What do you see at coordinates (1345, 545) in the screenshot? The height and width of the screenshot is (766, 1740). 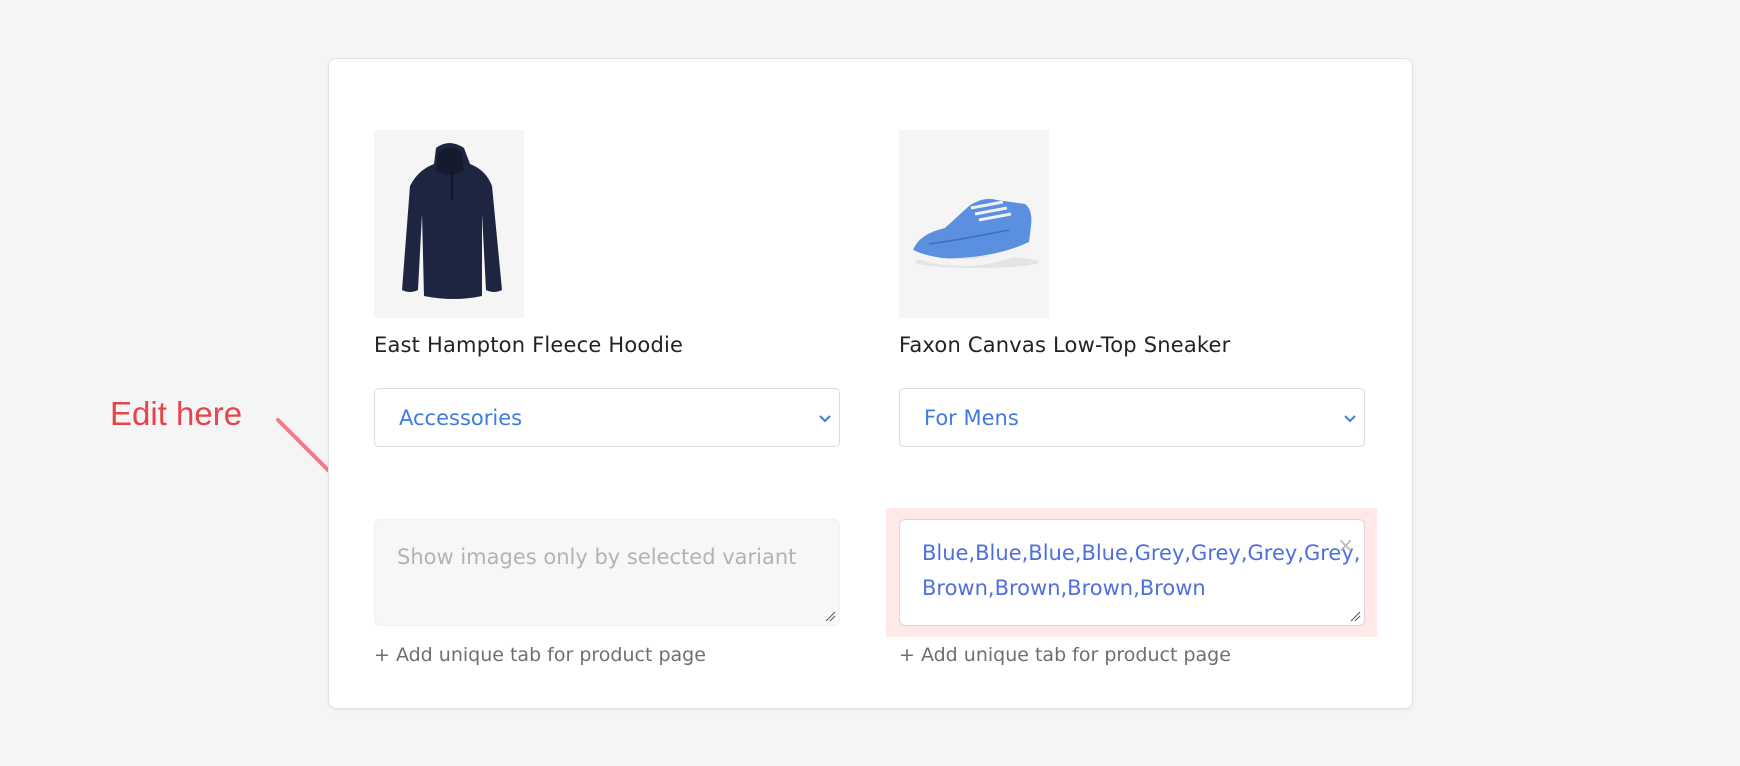 I see `clear-icon: ×` at bounding box center [1345, 545].